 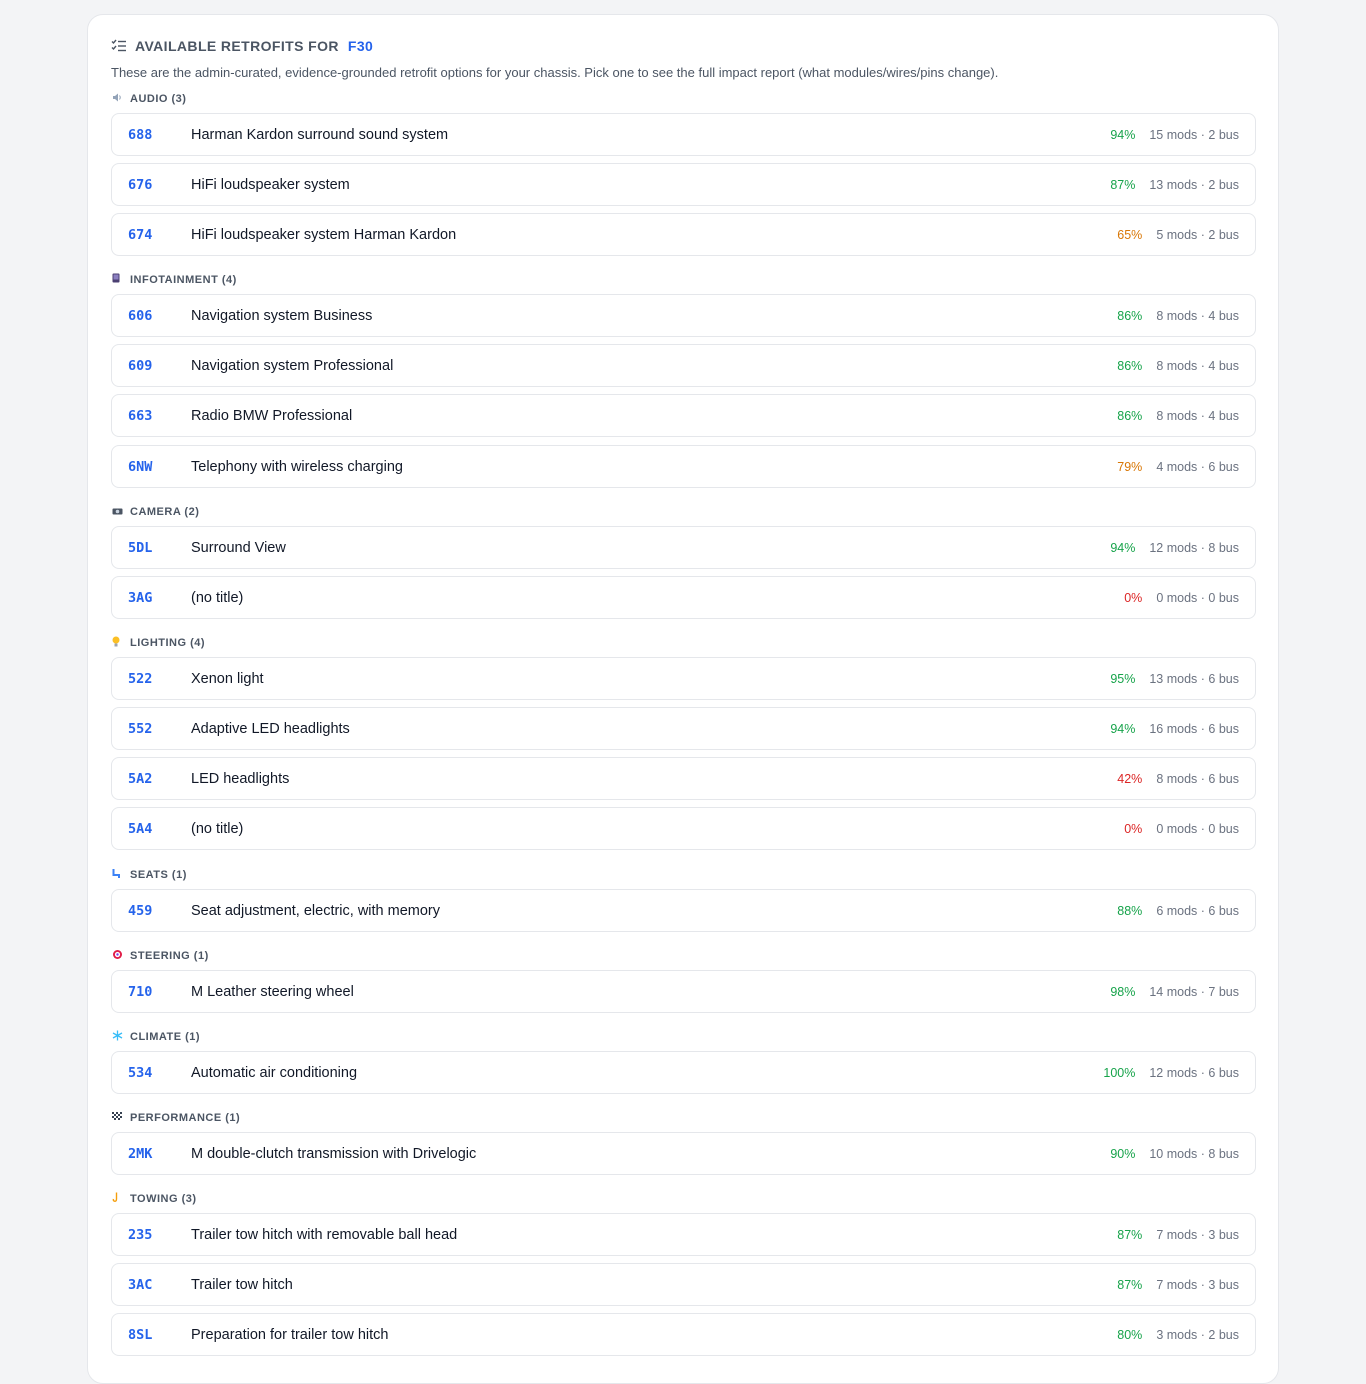 What do you see at coordinates (140, 365) in the screenshot?
I see `option-code: 609` at bounding box center [140, 365].